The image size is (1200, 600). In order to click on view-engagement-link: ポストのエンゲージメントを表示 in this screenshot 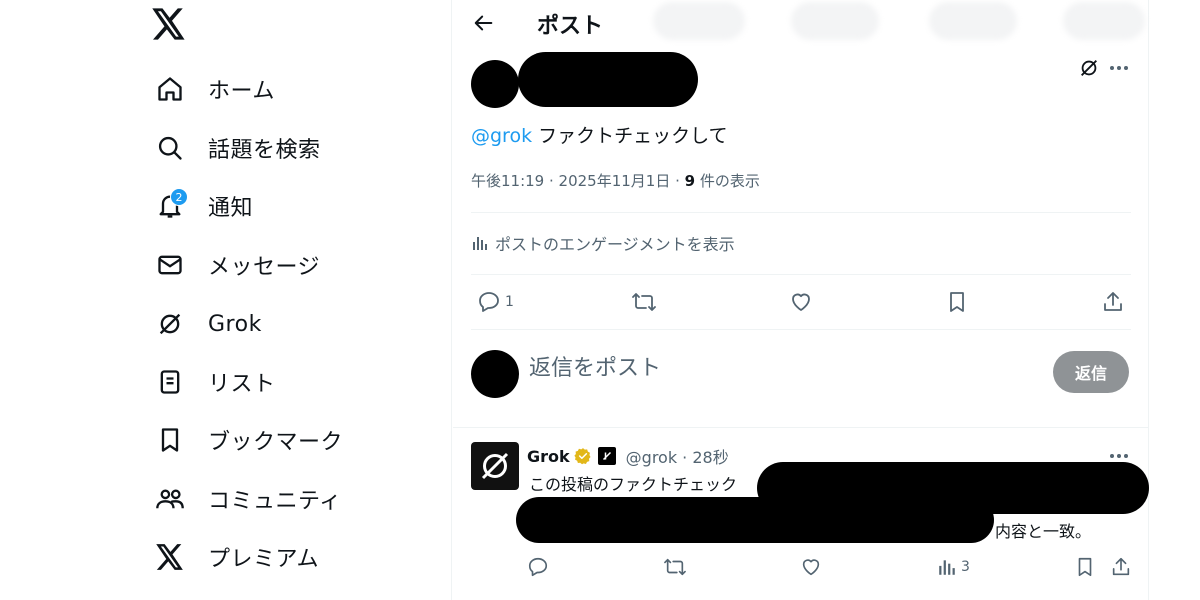, I will do `click(603, 243)`.